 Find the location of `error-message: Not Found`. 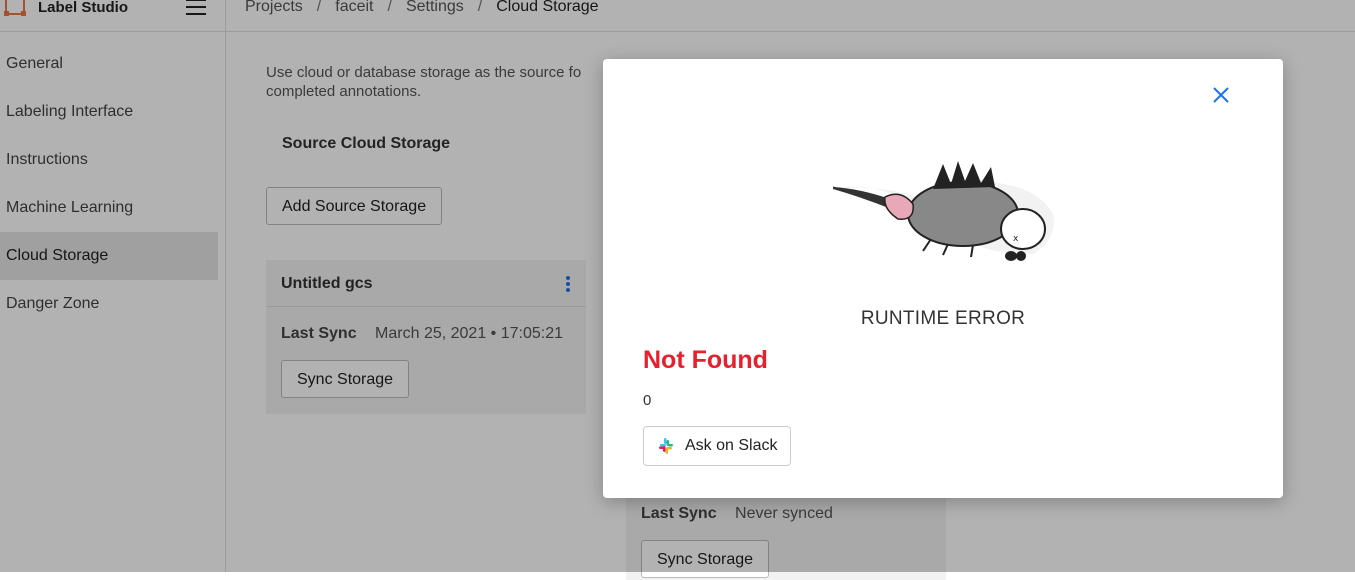

error-message: Not Found is located at coordinates (705, 360).